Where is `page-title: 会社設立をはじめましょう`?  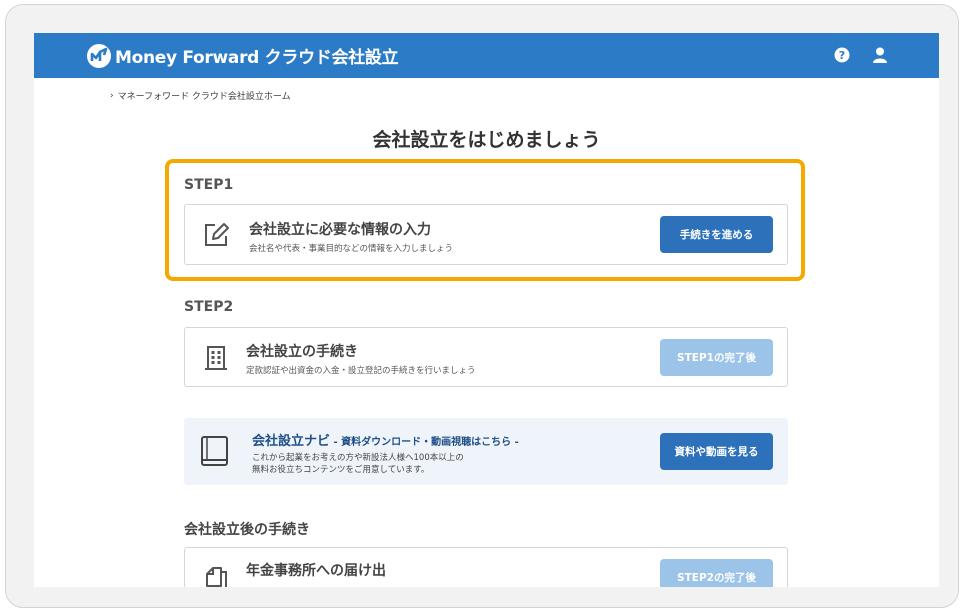 page-title: 会社設立をはじめましょう is located at coordinates (486, 140).